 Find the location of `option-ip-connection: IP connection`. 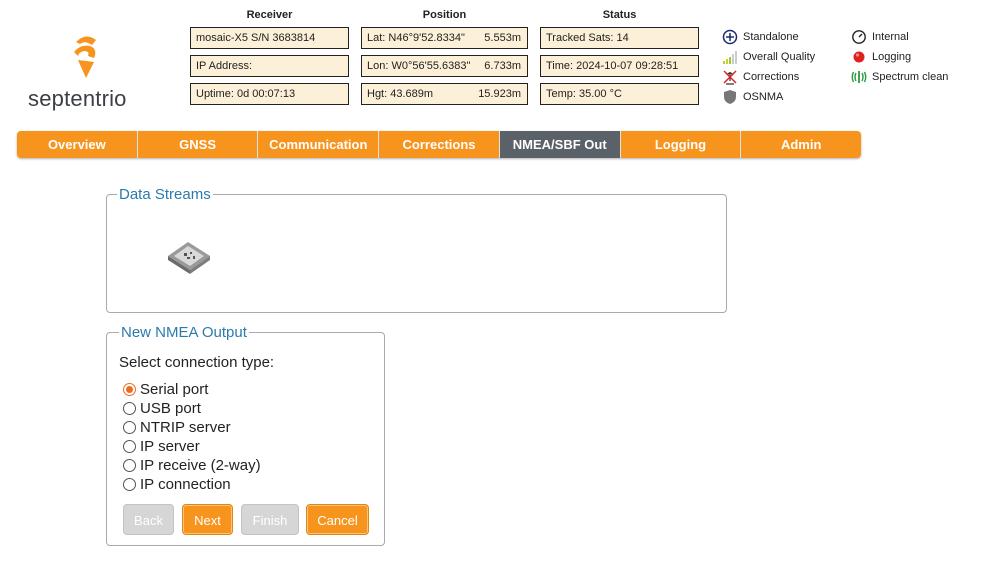

option-ip-connection: IP connection is located at coordinates (177, 484).